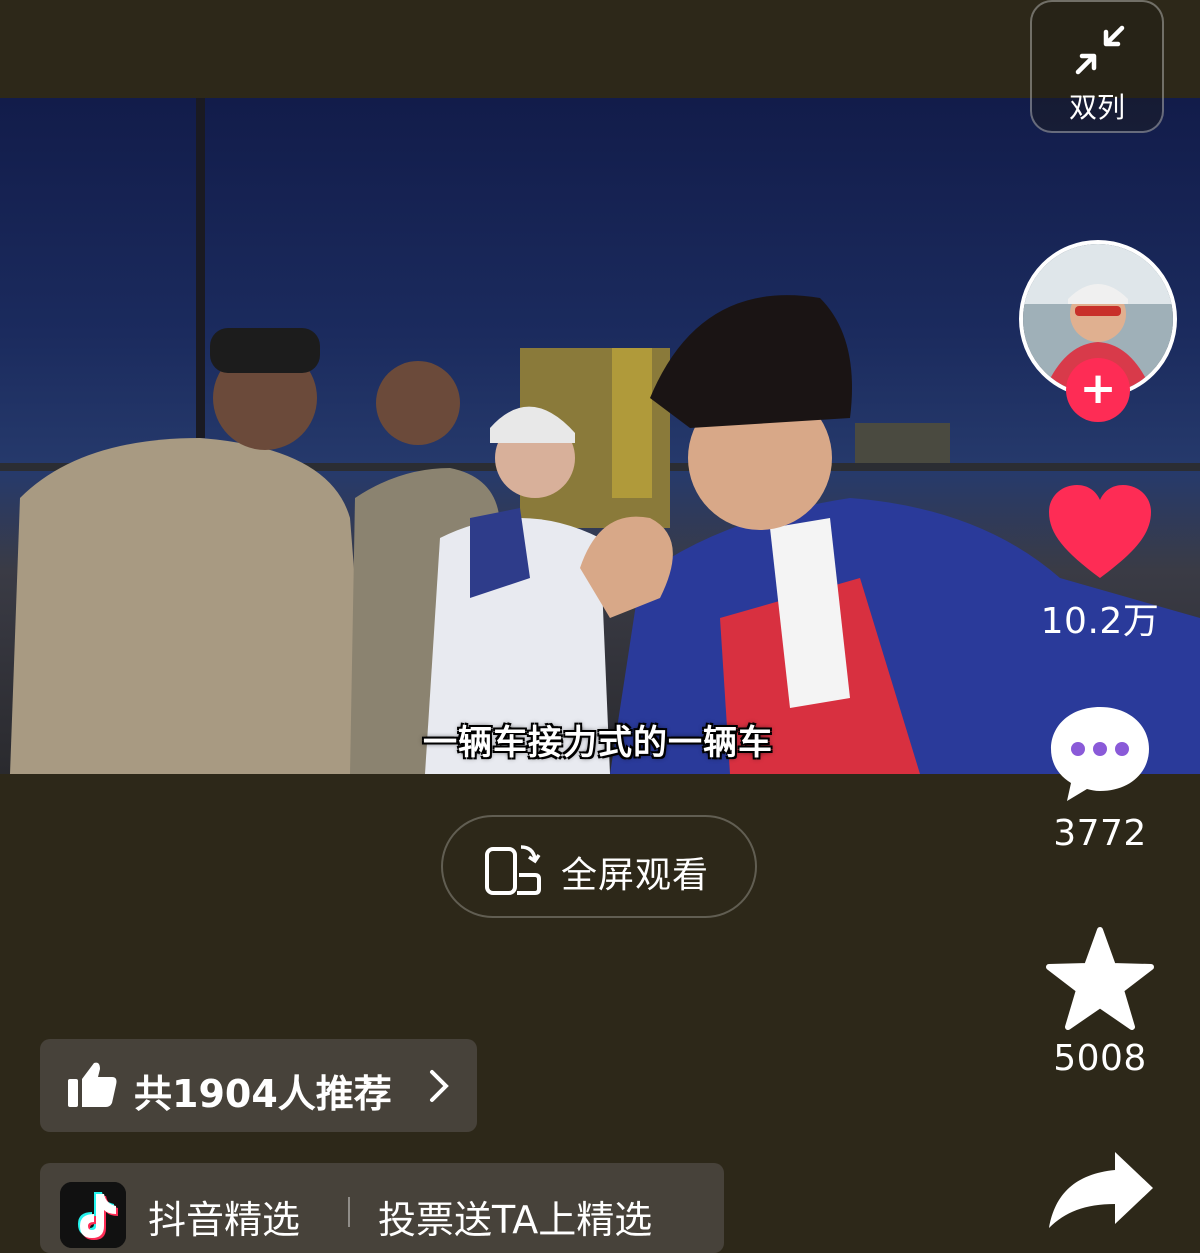 Image resolution: width=1200 pixels, height=1253 pixels. What do you see at coordinates (1100, 754) in the screenshot?
I see `comment-bubble-icon` at bounding box center [1100, 754].